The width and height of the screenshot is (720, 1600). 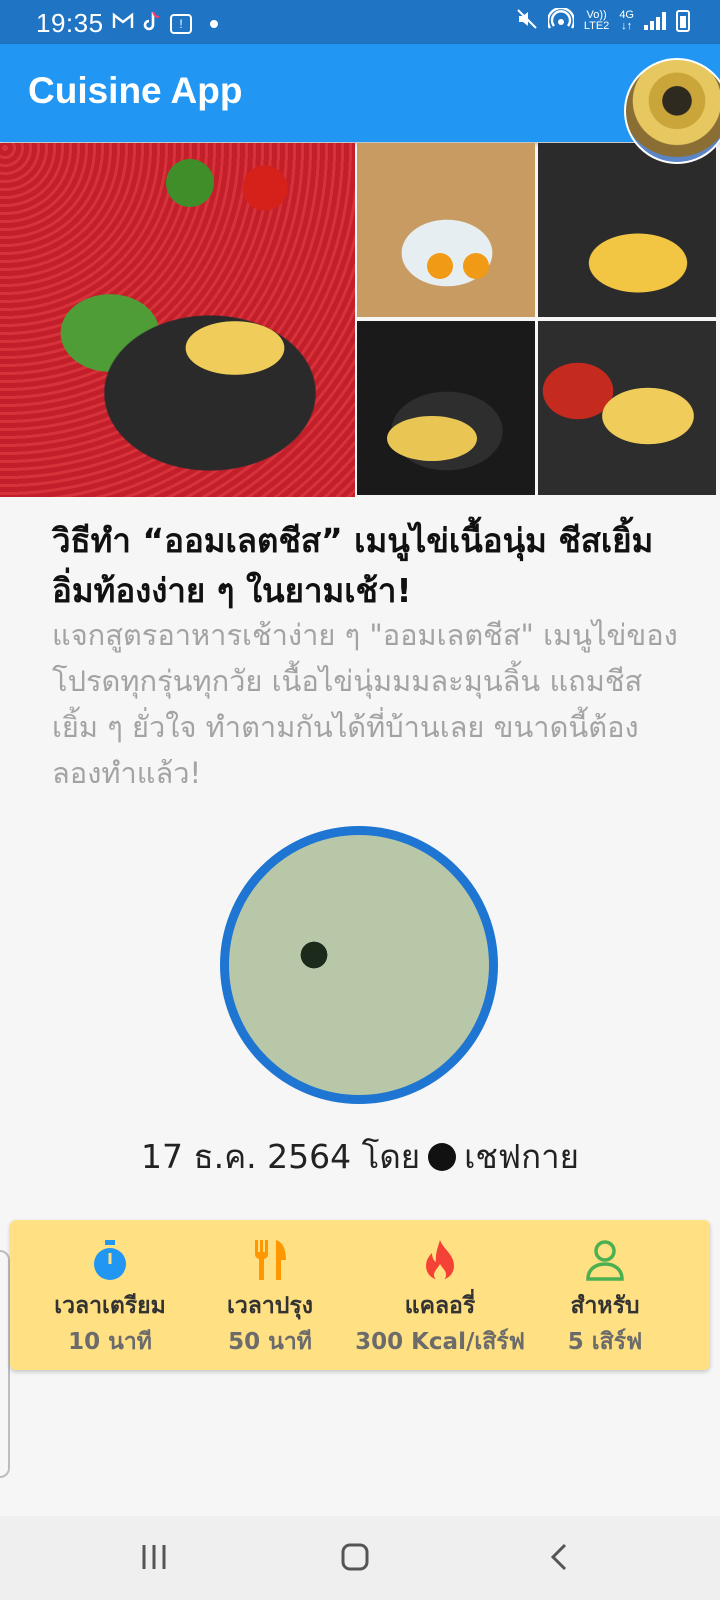 I want to click on info-value: 50 นาที, so click(x=270, y=1342).